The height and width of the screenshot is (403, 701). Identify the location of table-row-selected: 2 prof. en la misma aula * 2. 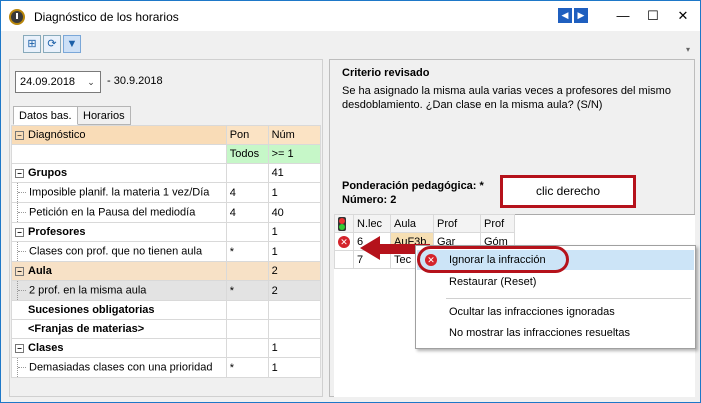
(166, 290).